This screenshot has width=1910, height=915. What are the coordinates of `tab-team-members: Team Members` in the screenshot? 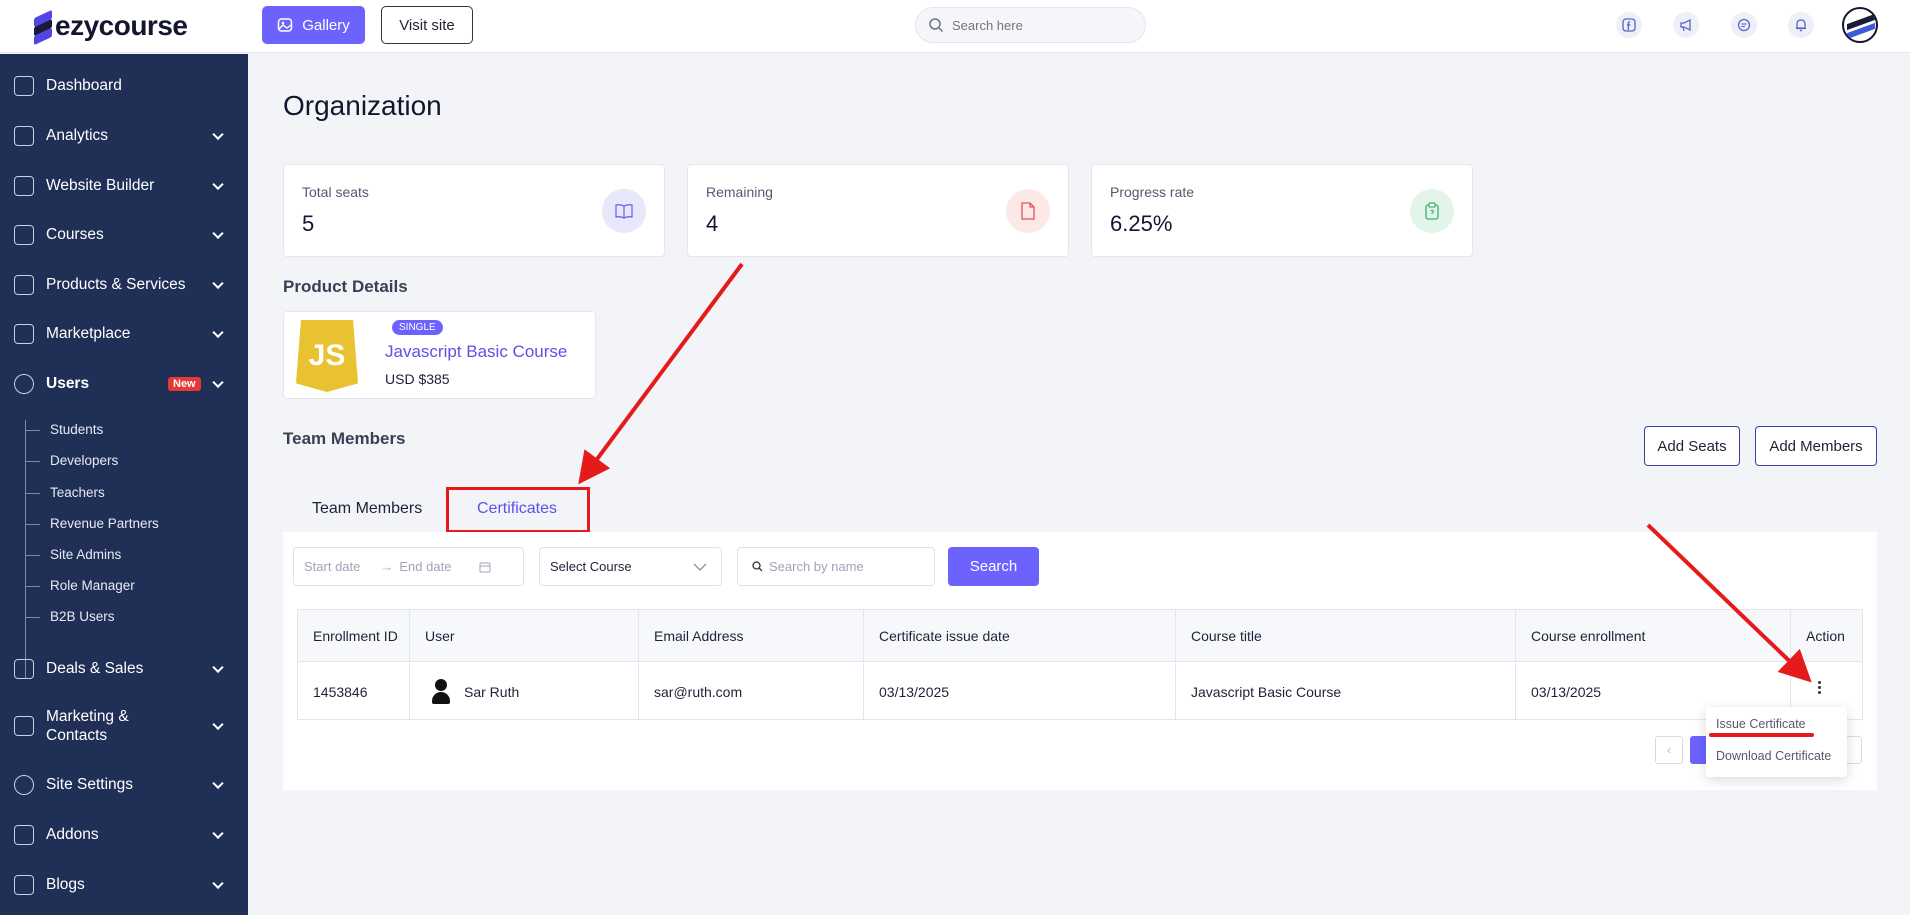 It's located at (367, 509).